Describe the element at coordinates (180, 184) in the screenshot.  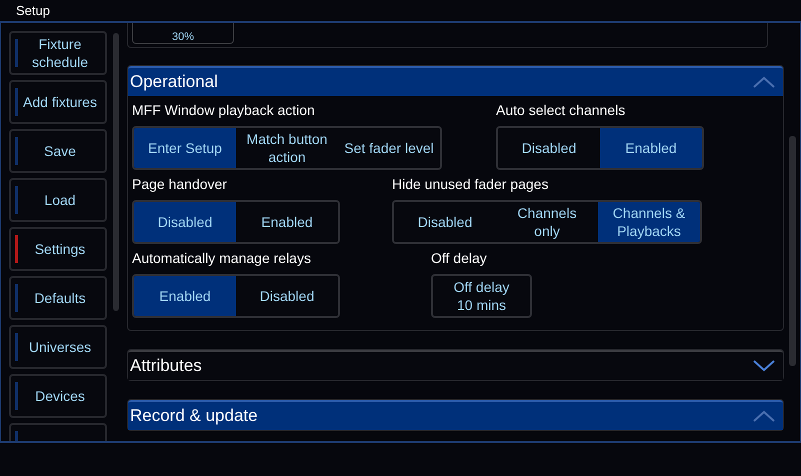
I see `setting-label: Page handover` at that location.